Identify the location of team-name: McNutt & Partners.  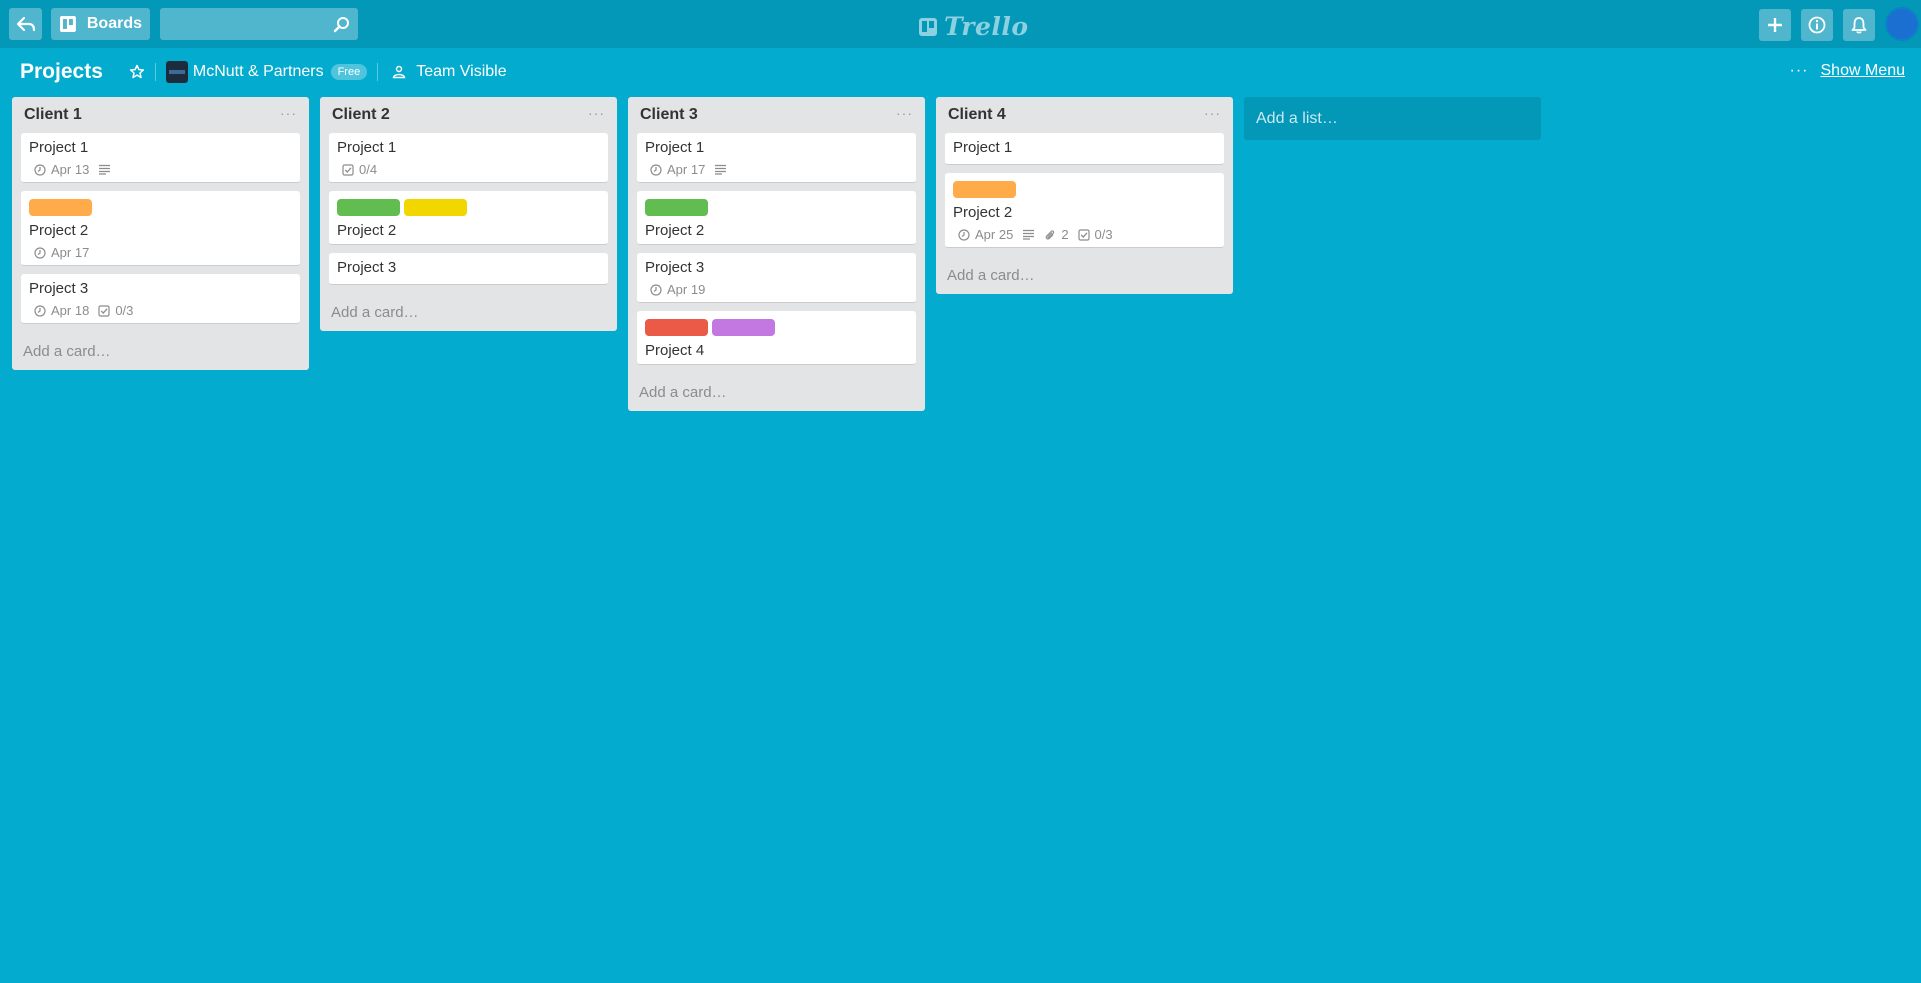
(258, 72).